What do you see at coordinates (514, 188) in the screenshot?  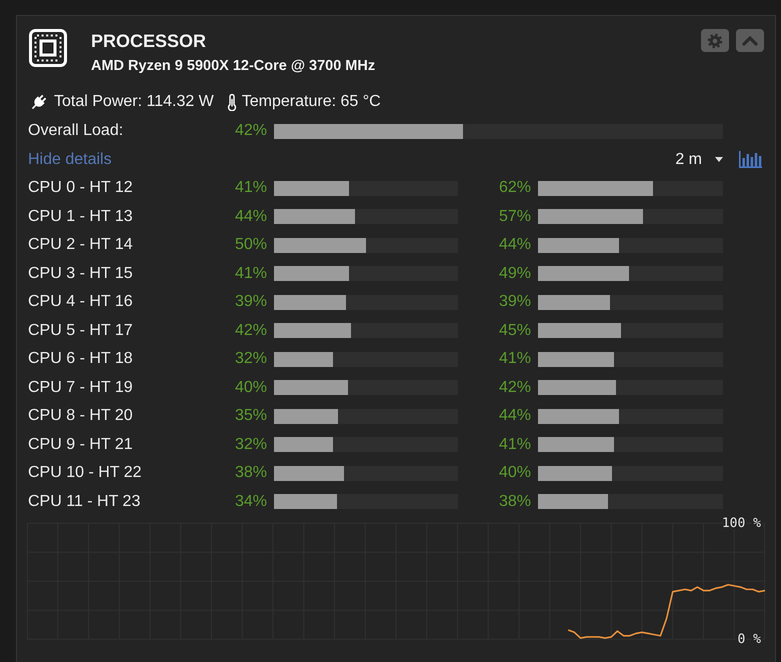 I see `load-percent: 62%` at bounding box center [514, 188].